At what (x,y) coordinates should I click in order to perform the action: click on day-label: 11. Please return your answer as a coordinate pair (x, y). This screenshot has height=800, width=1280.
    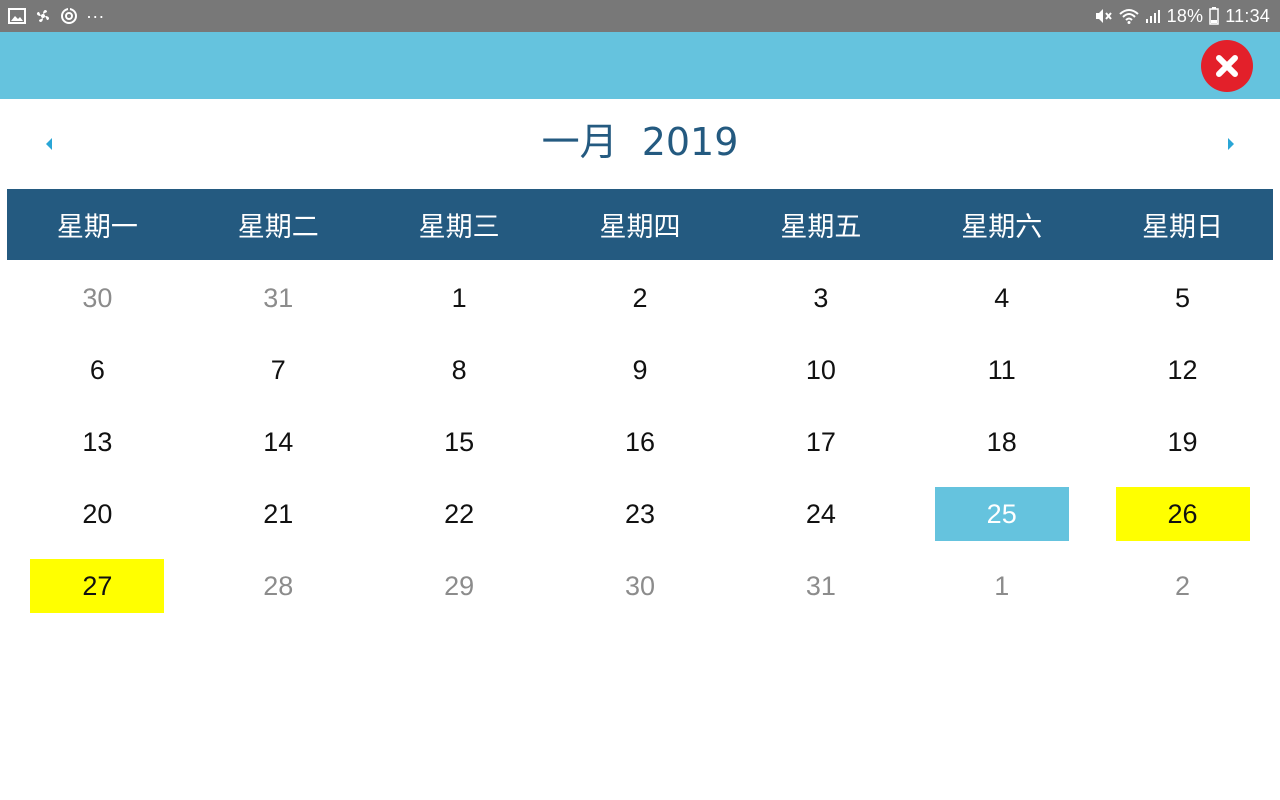
    Looking at the image, I should click on (1001, 369).